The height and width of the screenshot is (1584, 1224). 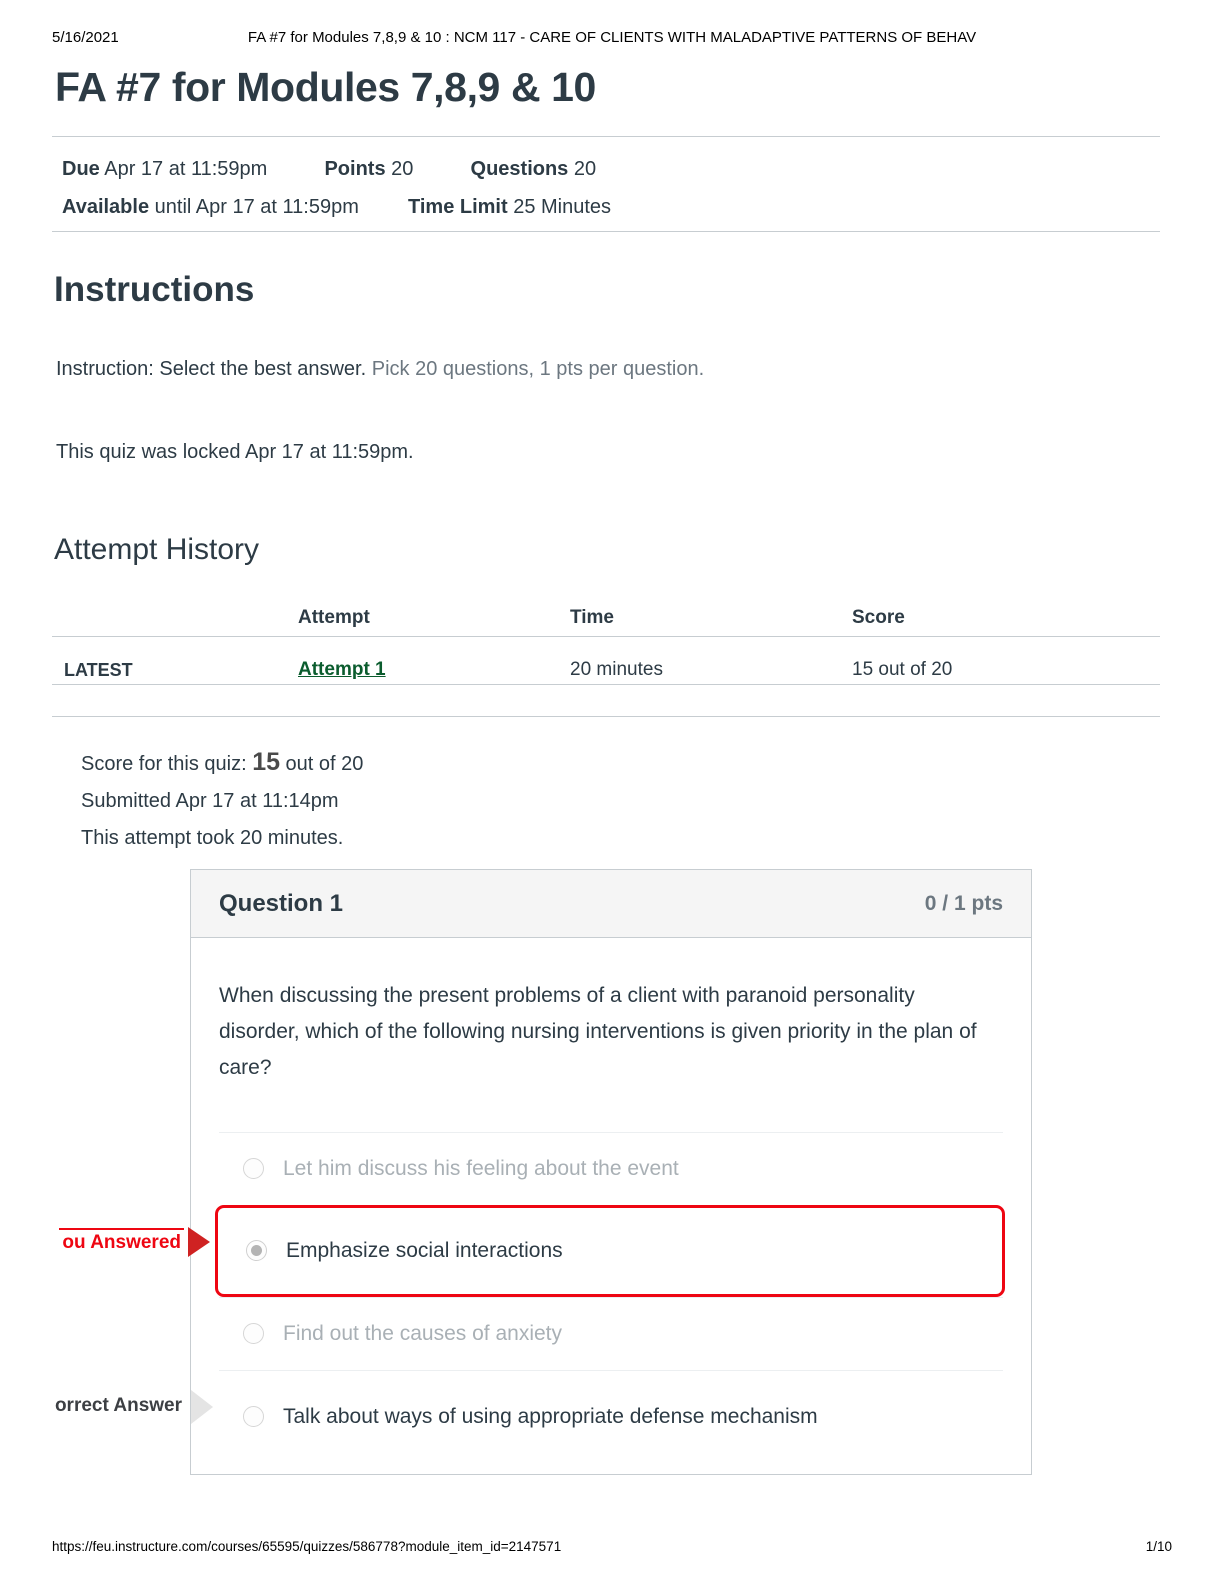 What do you see at coordinates (878, 617) in the screenshot?
I see `column-header-score: Score` at bounding box center [878, 617].